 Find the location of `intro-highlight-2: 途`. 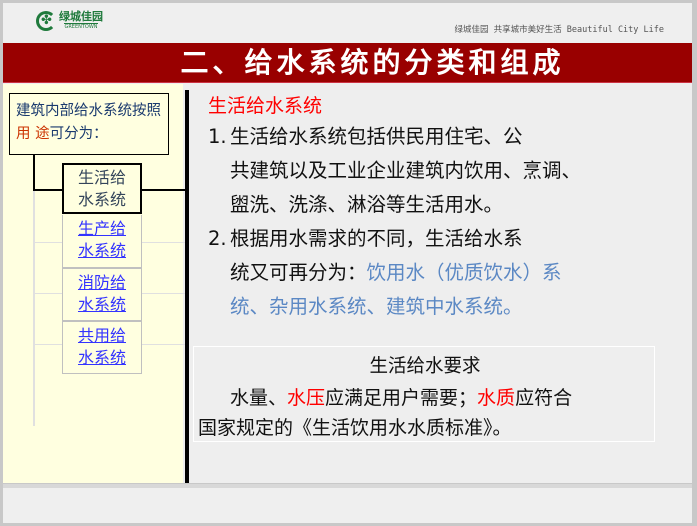

intro-highlight-2: 途 is located at coordinates (42, 134).